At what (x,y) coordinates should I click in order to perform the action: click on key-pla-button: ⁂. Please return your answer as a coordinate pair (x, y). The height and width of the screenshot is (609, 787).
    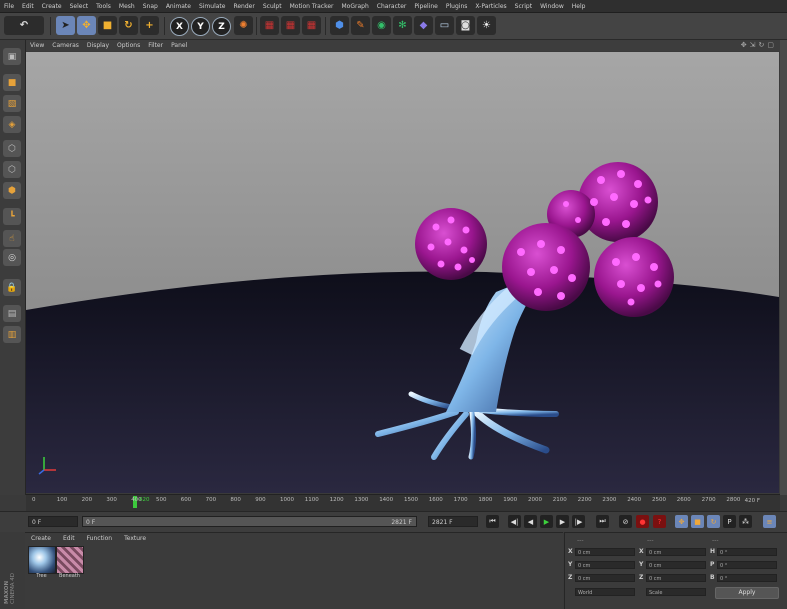
    Looking at the image, I should click on (745, 521).